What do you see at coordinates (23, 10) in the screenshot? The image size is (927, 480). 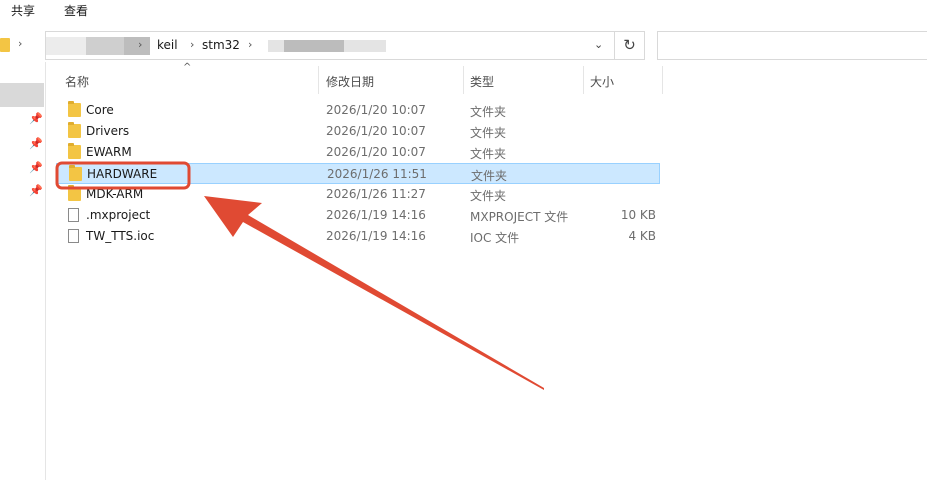 I see `ribbon-tab-share: 共享` at bounding box center [23, 10].